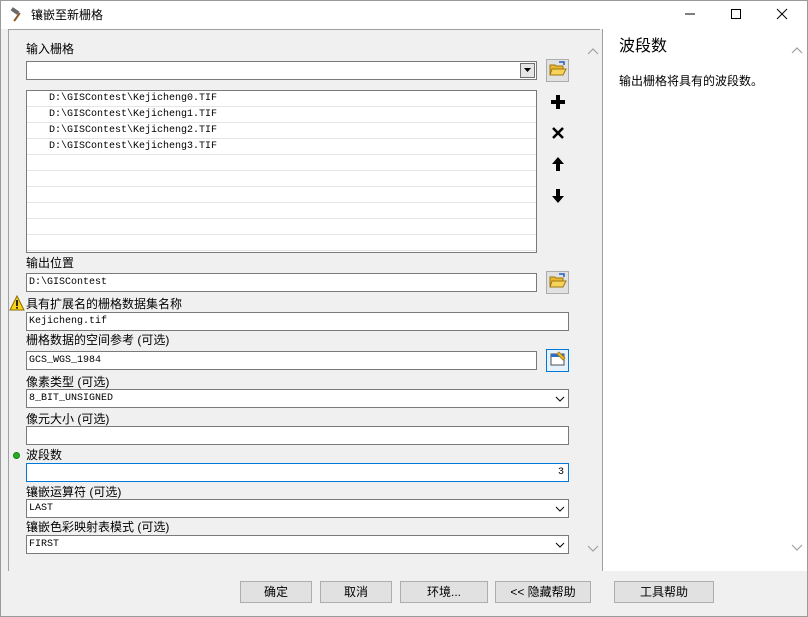 The width and height of the screenshot is (808, 617). What do you see at coordinates (74, 492) in the screenshot?
I see `mosaic-operator-label: 镶嵌运算符 (可选)` at bounding box center [74, 492].